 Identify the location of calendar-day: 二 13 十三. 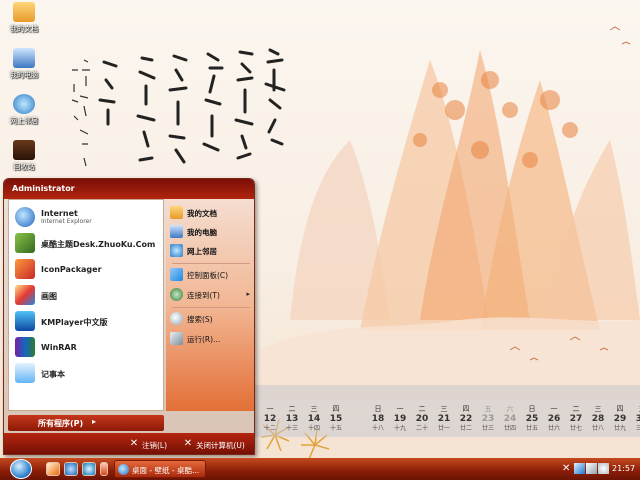
(292, 419).